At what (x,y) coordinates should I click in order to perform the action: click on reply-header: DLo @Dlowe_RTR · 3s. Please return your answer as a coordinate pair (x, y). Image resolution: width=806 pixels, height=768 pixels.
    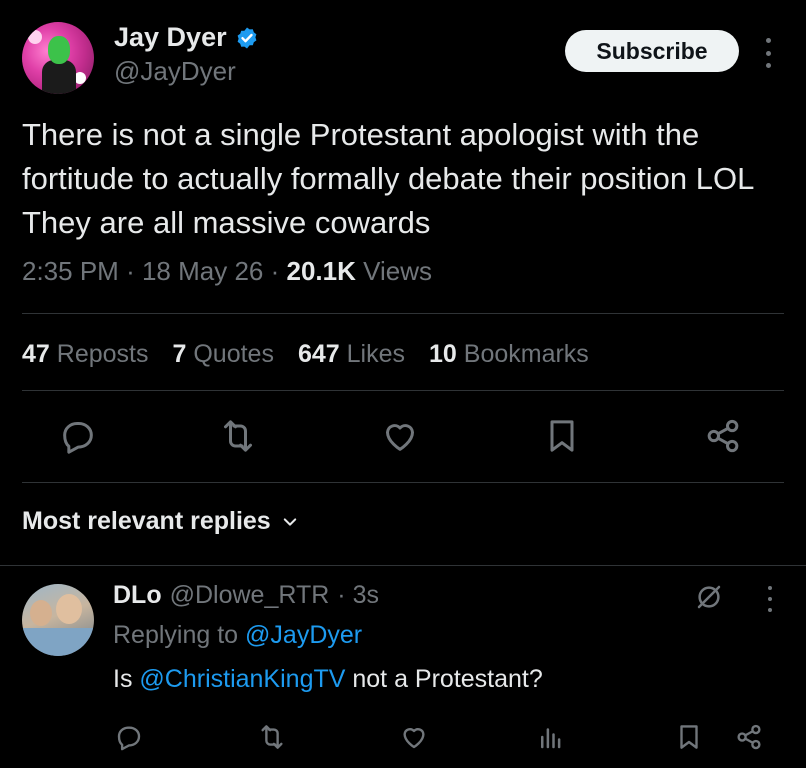
    Looking at the image, I should click on (246, 595).